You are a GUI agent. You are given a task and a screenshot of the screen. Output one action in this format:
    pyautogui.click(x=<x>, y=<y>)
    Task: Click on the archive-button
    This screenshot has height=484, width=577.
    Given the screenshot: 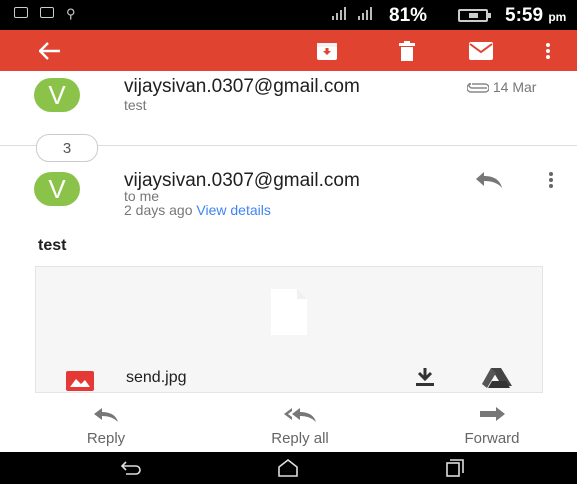 What is the action you would take?
    pyautogui.click(x=327, y=50)
    